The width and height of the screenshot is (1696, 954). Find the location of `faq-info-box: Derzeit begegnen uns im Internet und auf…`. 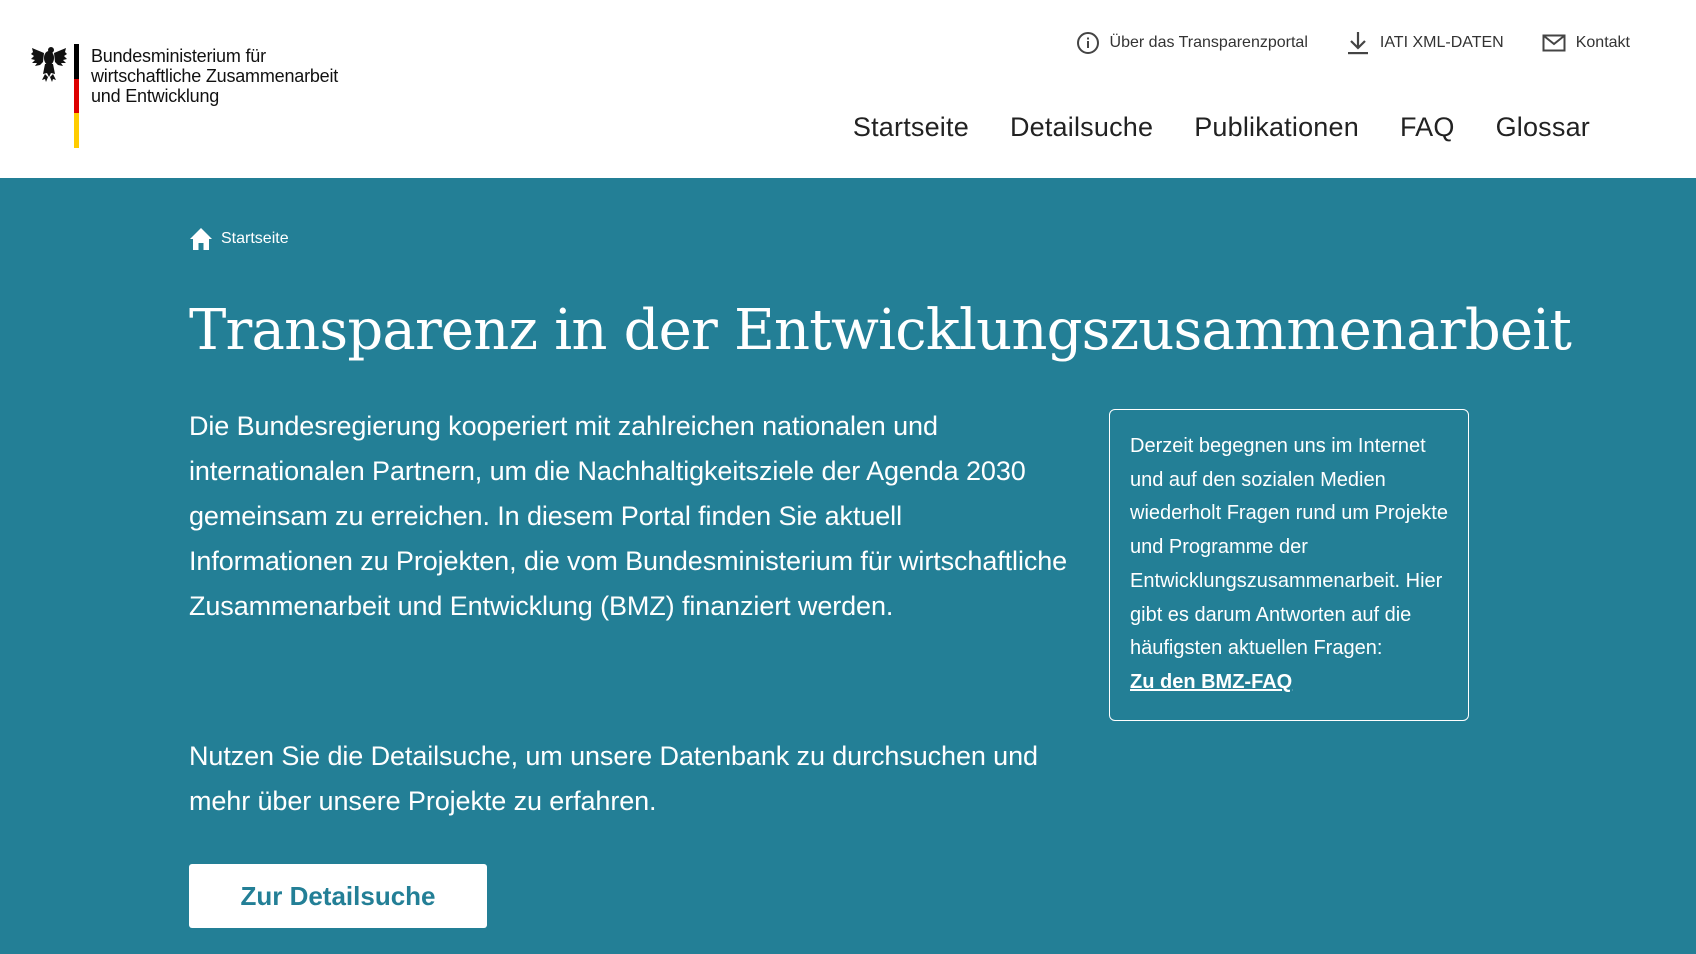

faq-info-box: Derzeit begegnen uns im Internet und auf… is located at coordinates (1289, 565).